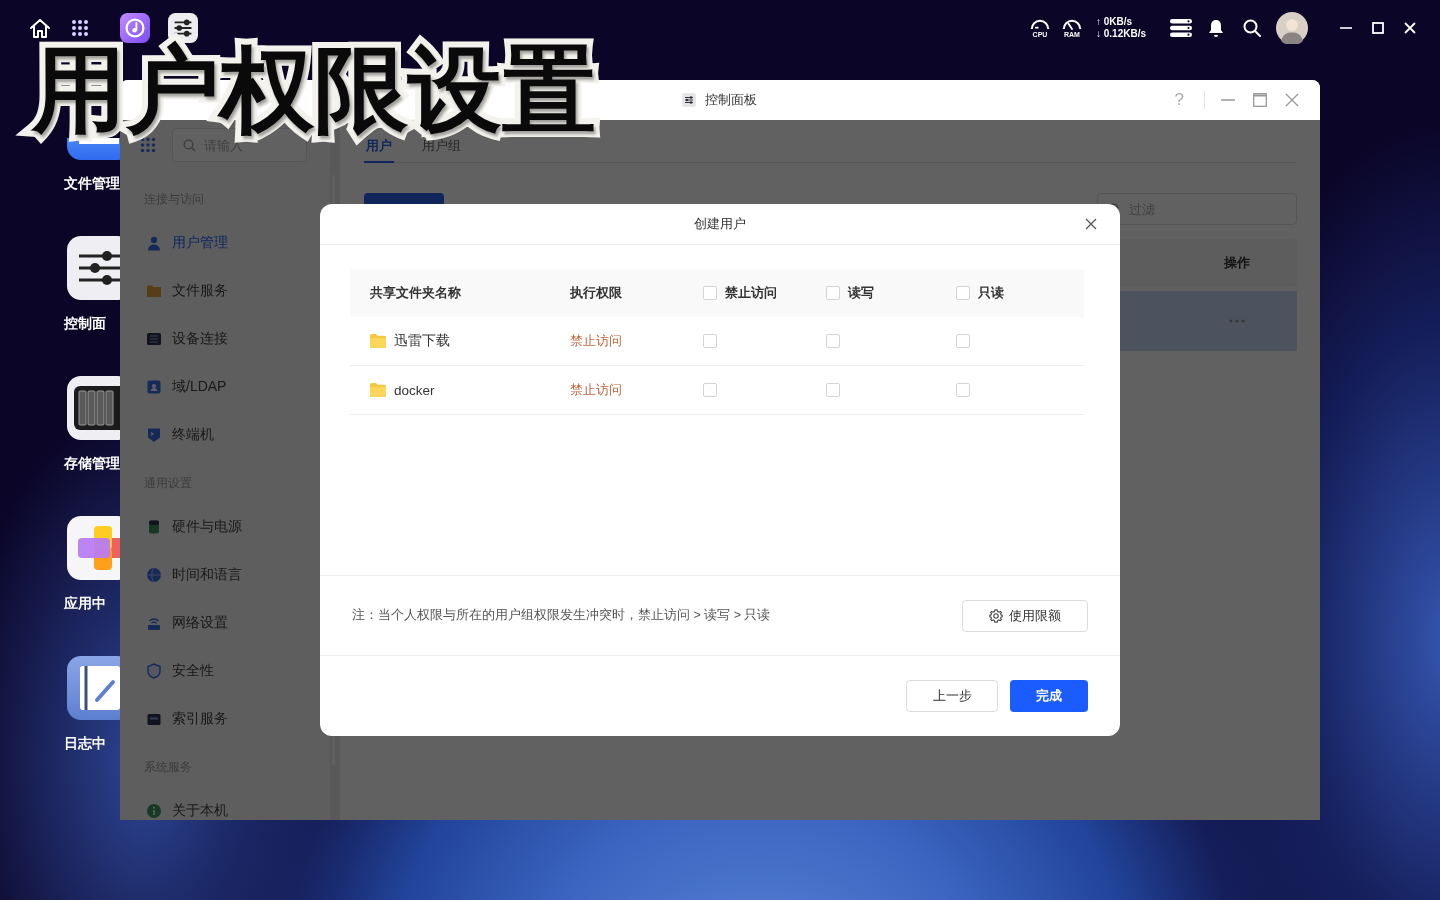 This screenshot has height=900, width=1440. What do you see at coordinates (561, 615) in the screenshot?
I see `note-text: 注：当个人权限与所在的用户组权限发生冲突时，禁止访问 > 读写 > 只读` at bounding box center [561, 615].